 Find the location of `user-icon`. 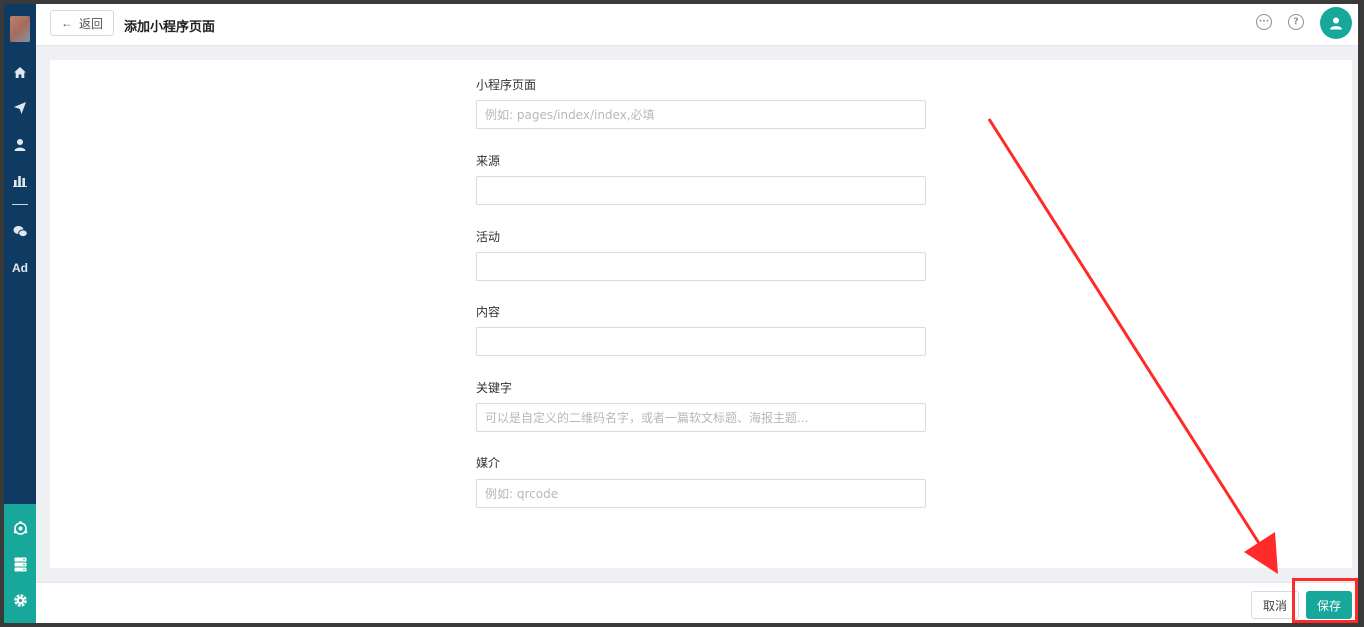

user-icon is located at coordinates (20, 144).